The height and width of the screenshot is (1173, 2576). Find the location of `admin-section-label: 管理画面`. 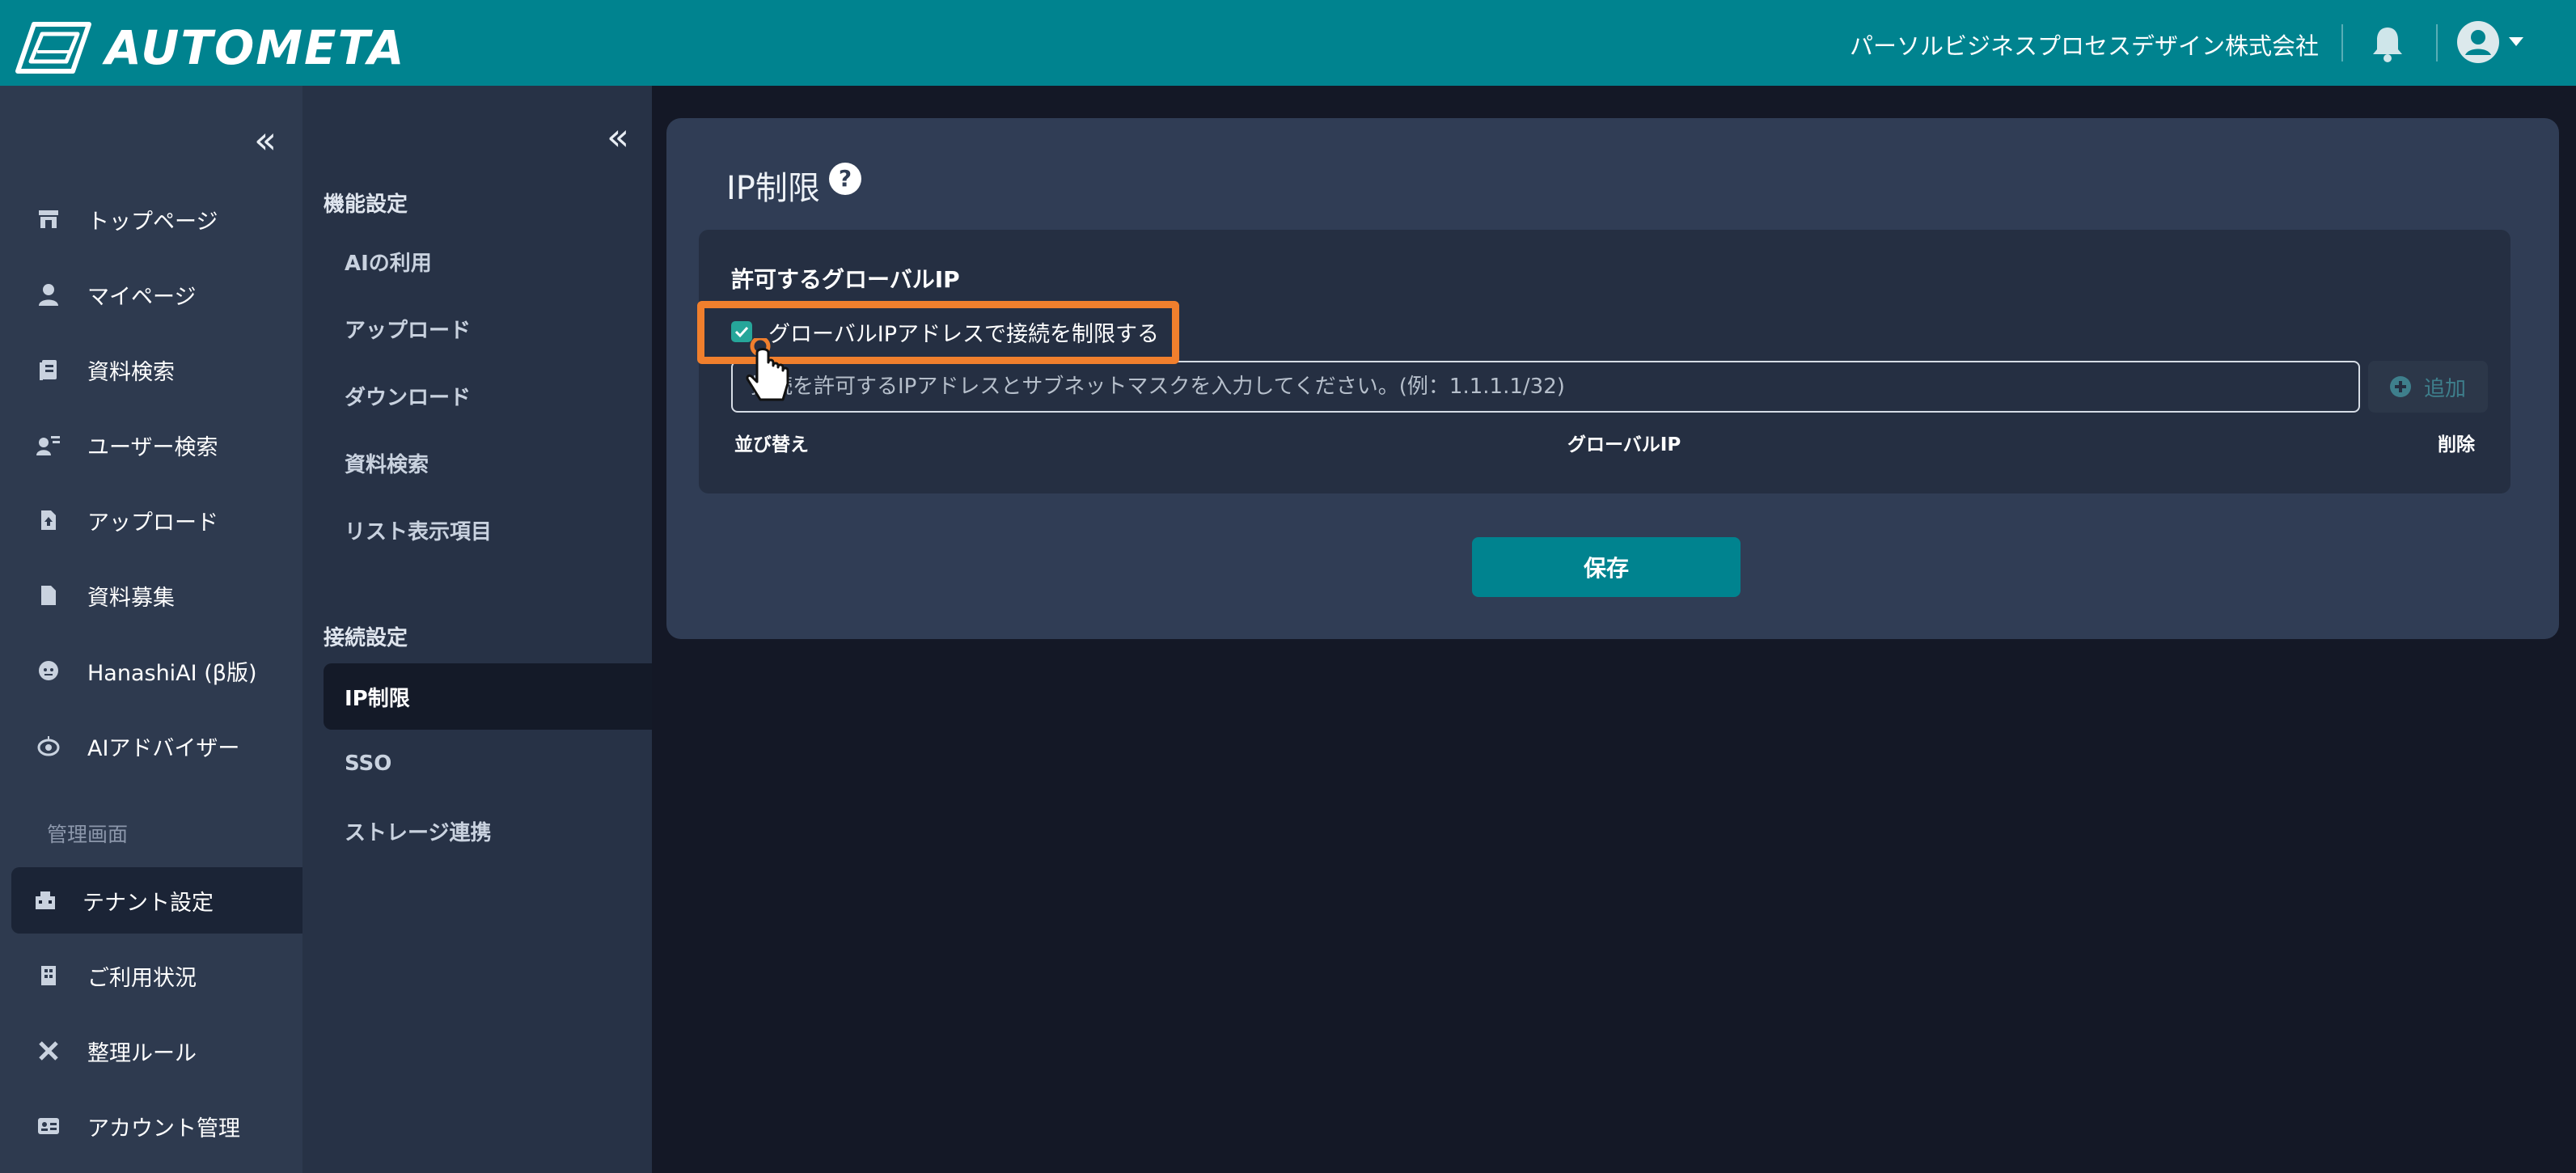

admin-section-label: 管理画面 is located at coordinates (88, 834).